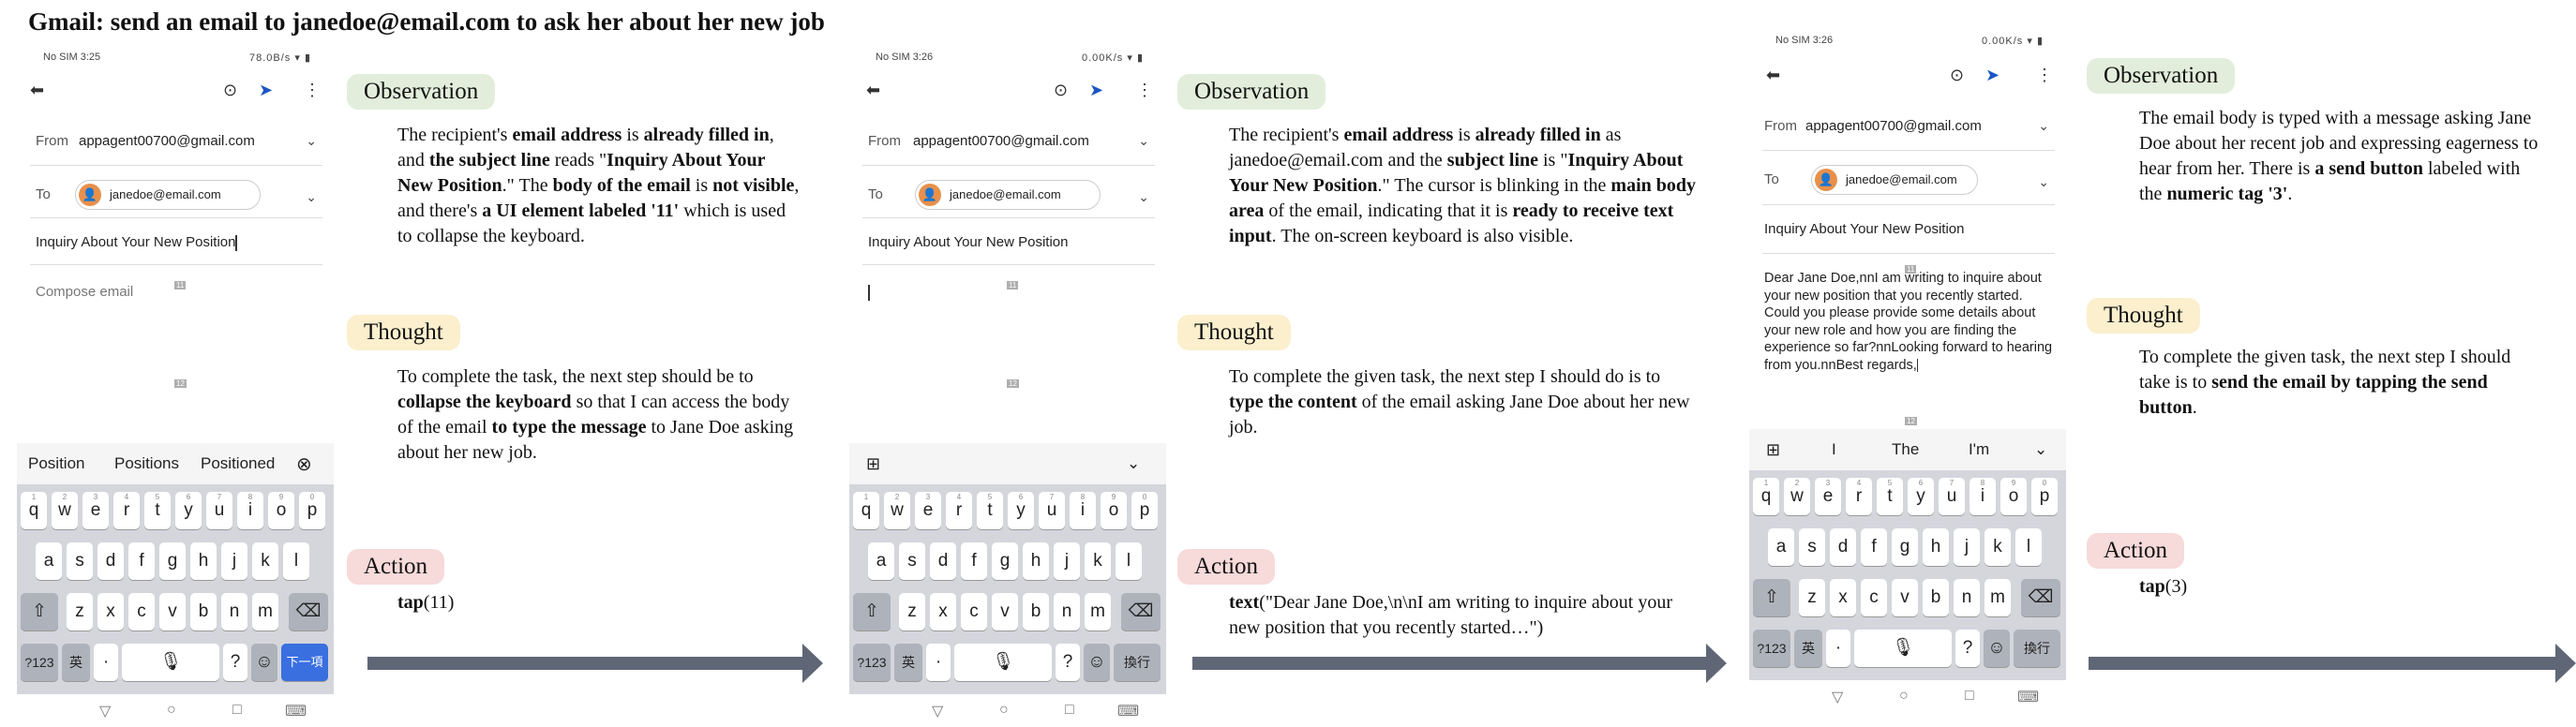  What do you see at coordinates (1129, 561) in the screenshot?
I see `key-l: l` at bounding box center [1129, 561].